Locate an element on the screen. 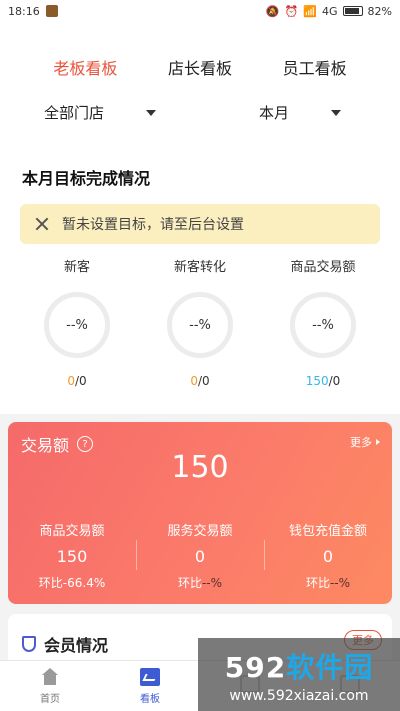 The height and width of the screenshot is (711, 400). tab-staff-board: 员工看板 is located at coordinates (315, 67).